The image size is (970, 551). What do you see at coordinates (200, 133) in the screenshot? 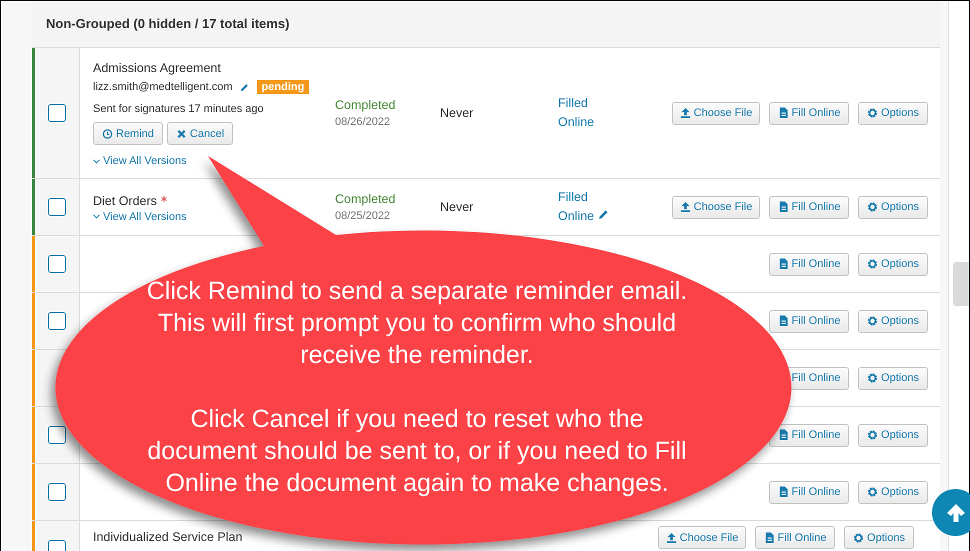
I see `cancel-button: Cancel` at bounding box center [200, 133].